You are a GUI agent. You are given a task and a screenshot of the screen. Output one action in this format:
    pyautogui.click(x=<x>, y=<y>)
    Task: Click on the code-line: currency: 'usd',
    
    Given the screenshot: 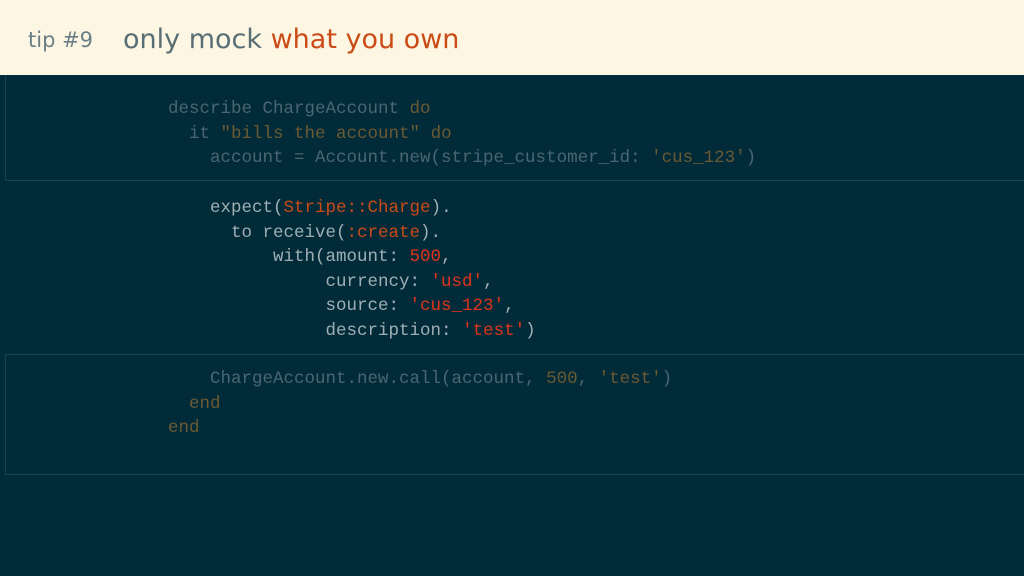 What is the action you would take?
    pyautogui.click(x=331, y=281)
    